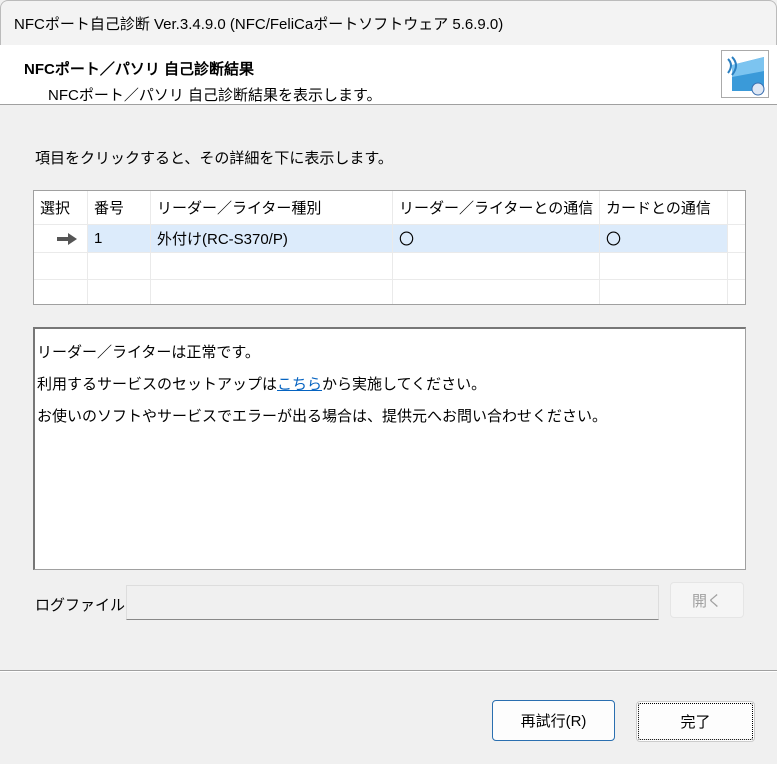  I want to click on row-reader-comm: 〇, so click(496, 239).